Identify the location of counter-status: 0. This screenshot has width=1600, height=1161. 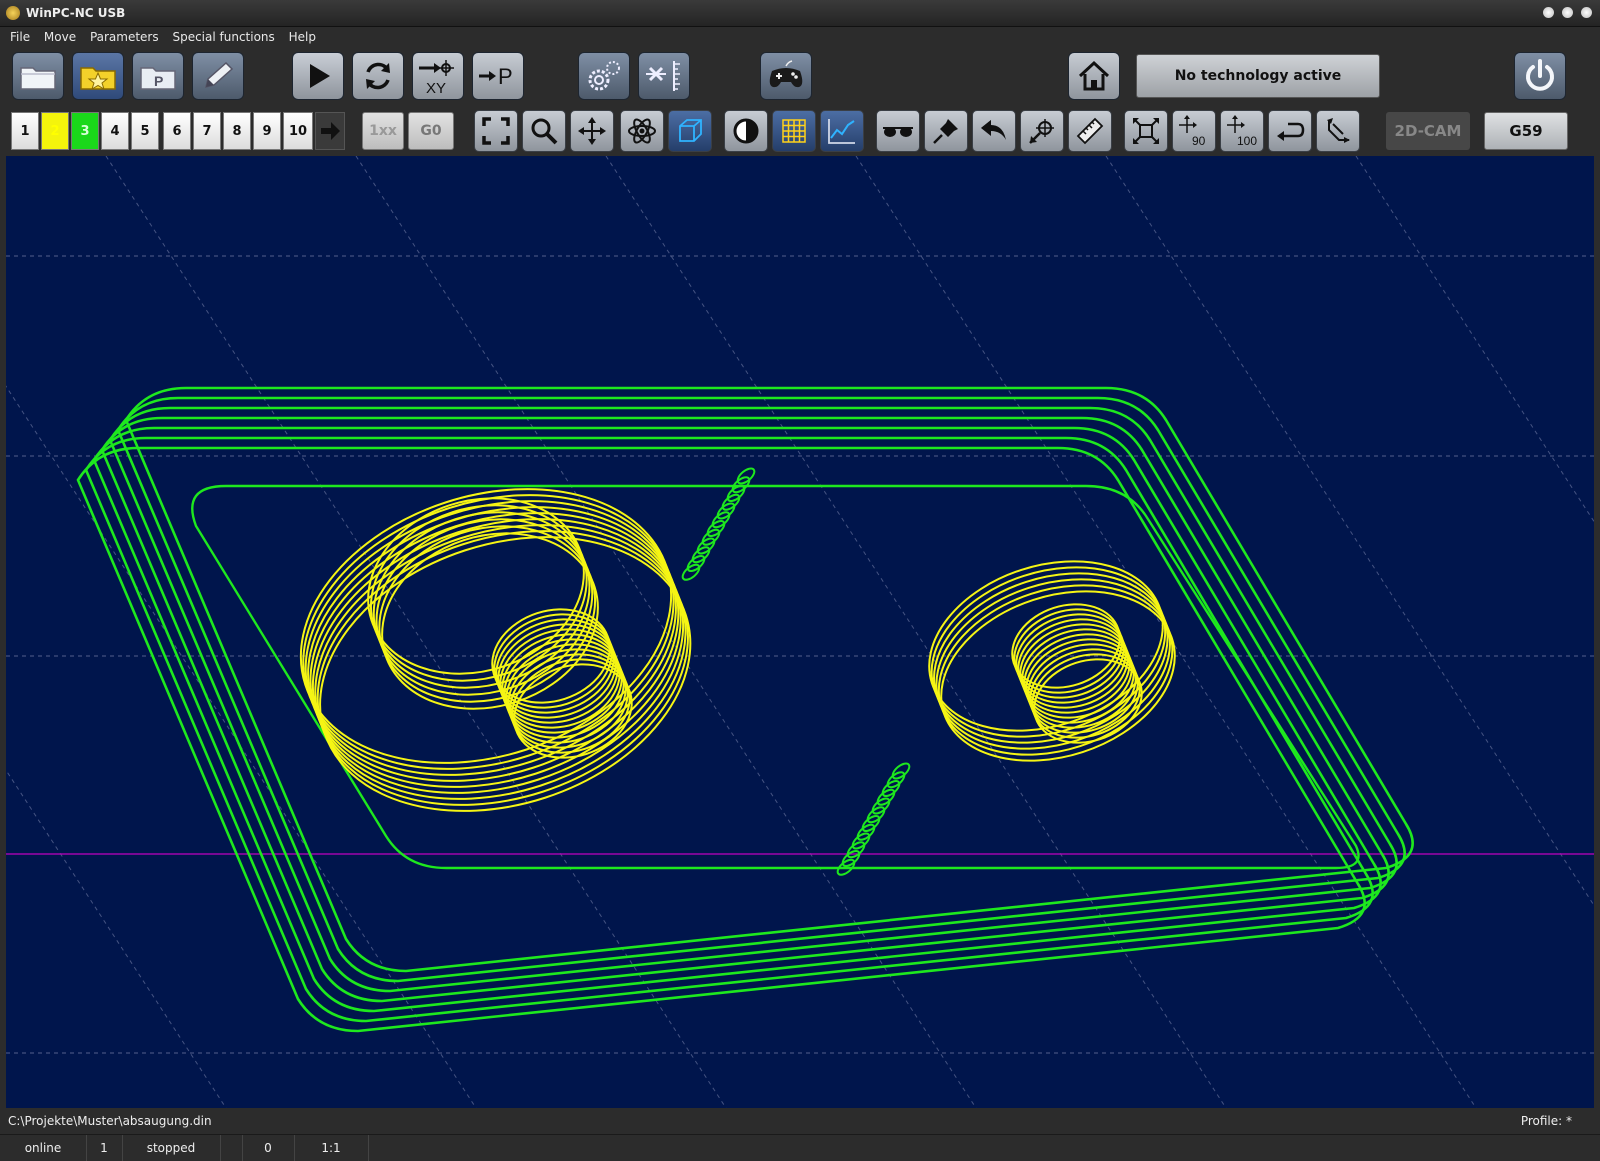
(268, 1148).